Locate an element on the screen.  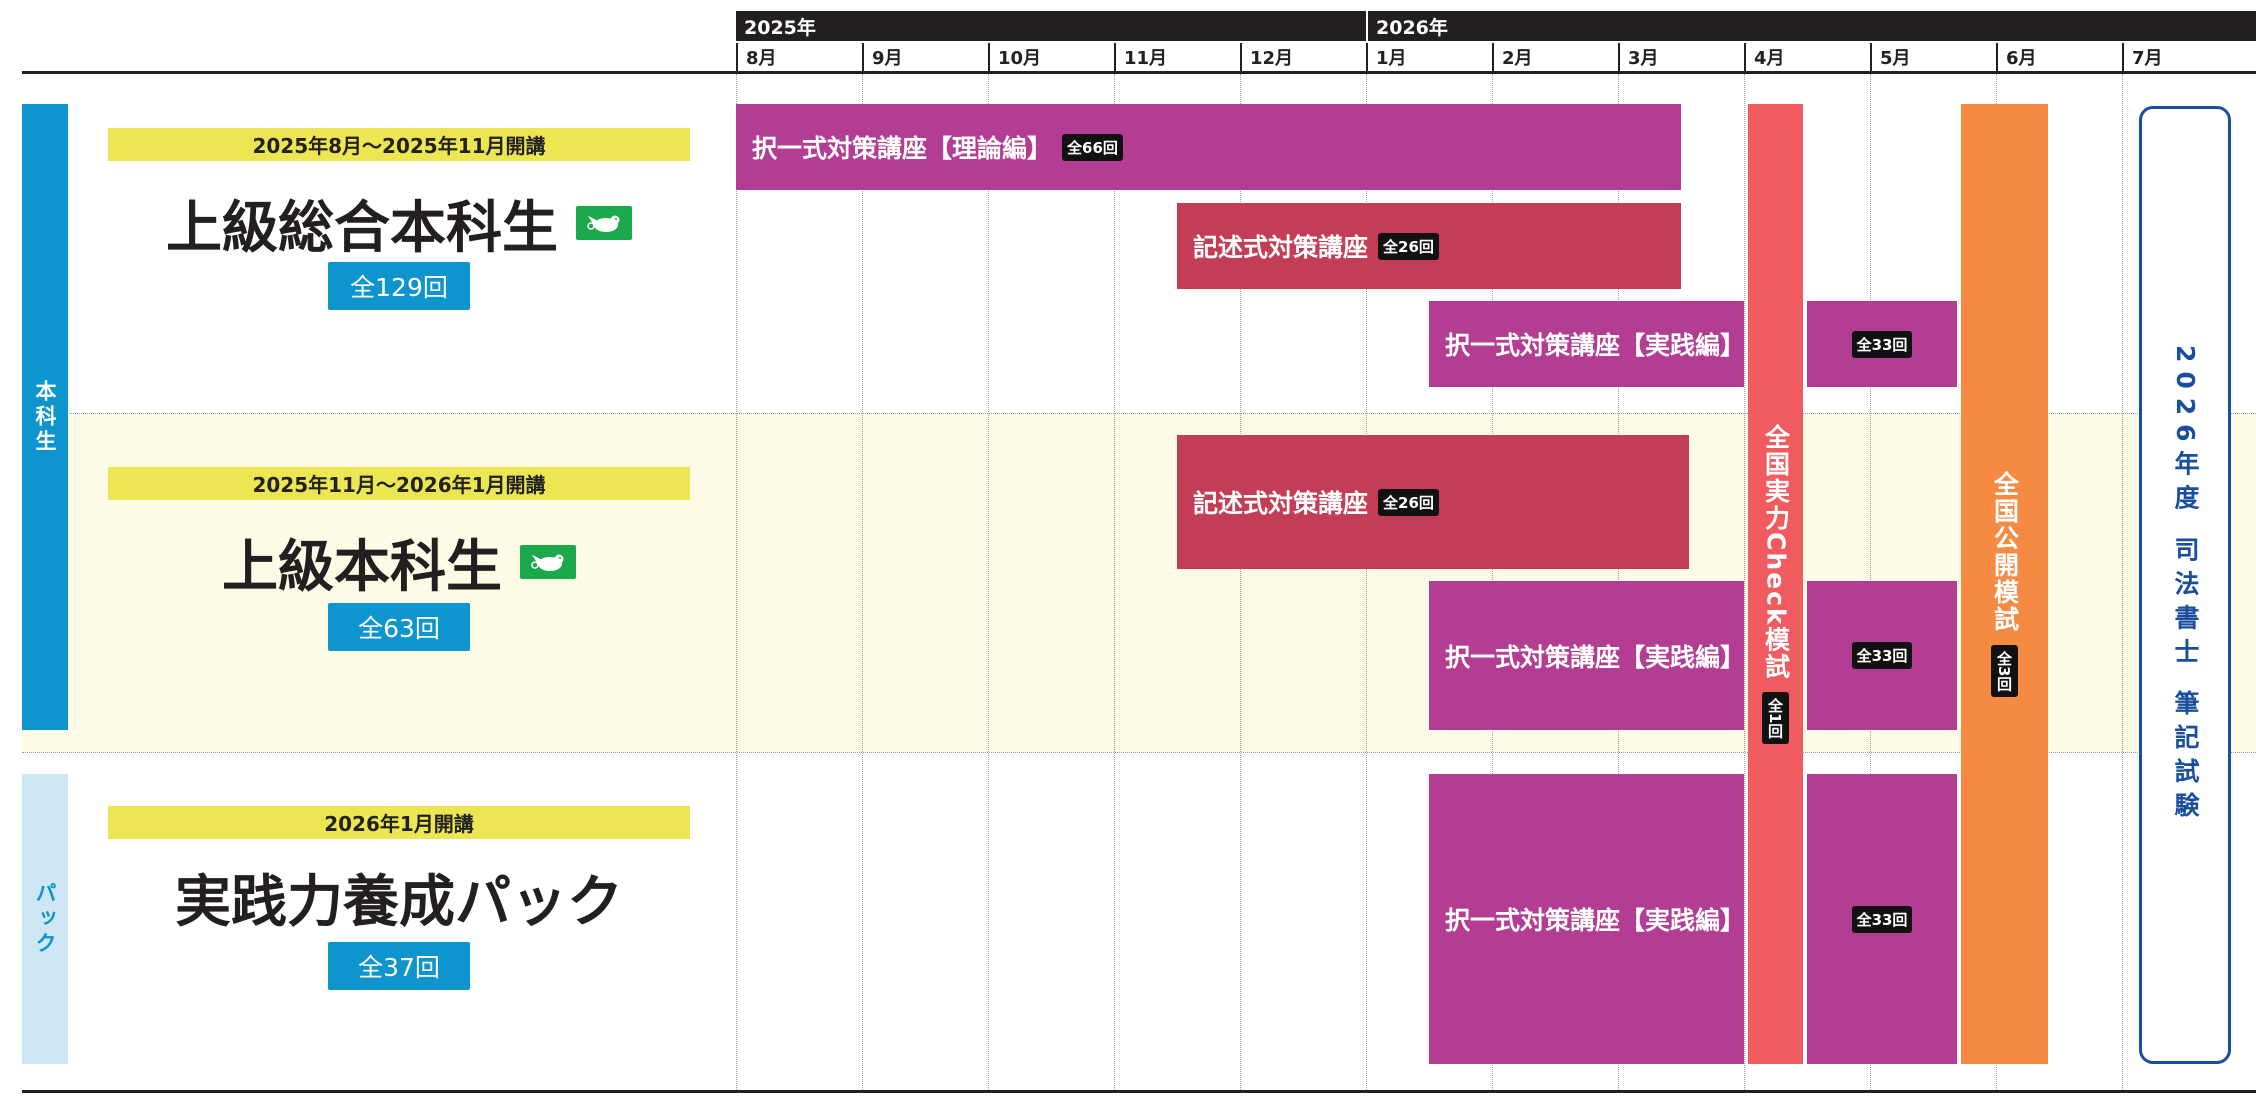
year-bar-2025: 2025年 is located at coordinates (1051, 26).